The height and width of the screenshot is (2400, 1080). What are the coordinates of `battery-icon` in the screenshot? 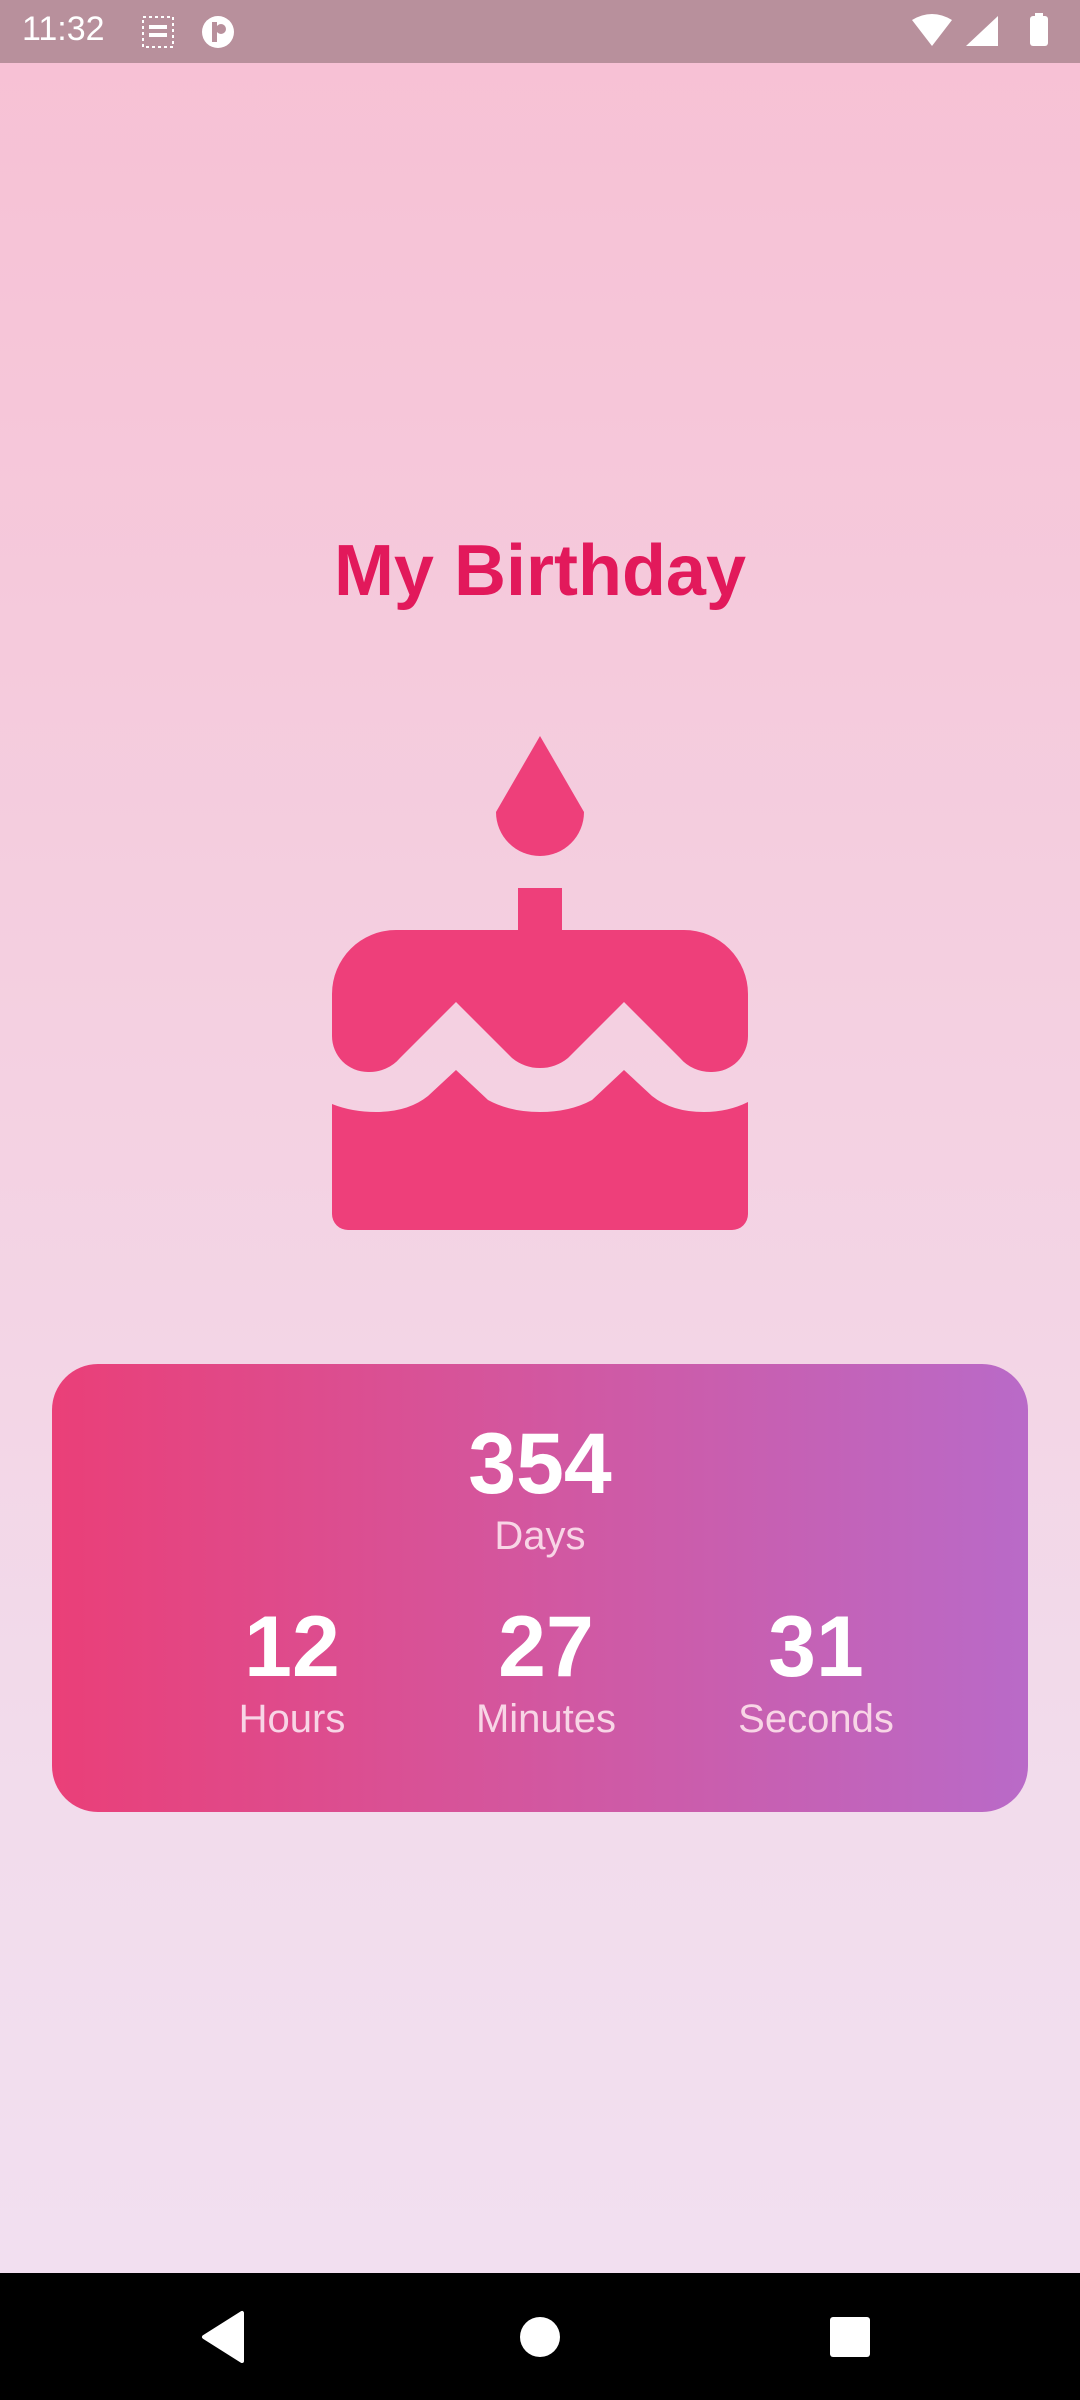 It's located at (1039, 31).